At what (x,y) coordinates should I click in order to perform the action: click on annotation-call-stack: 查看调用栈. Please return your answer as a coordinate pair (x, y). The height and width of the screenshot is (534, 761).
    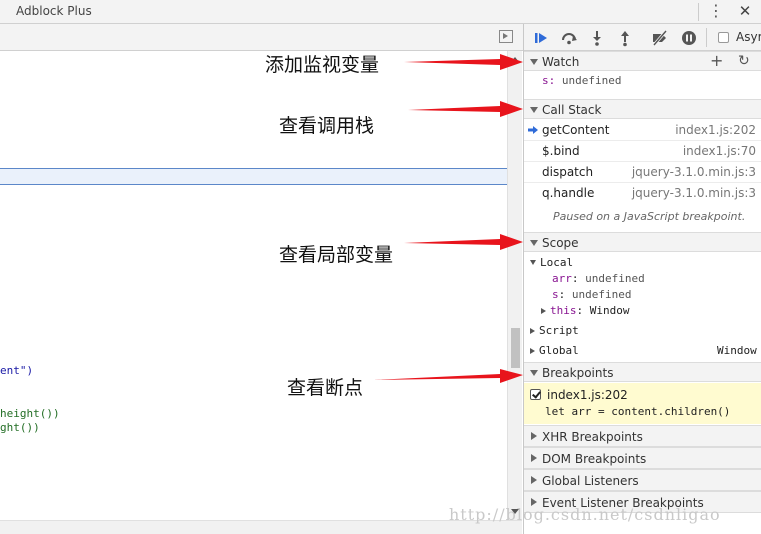
    Looking at the image, I should click on (327, 126).